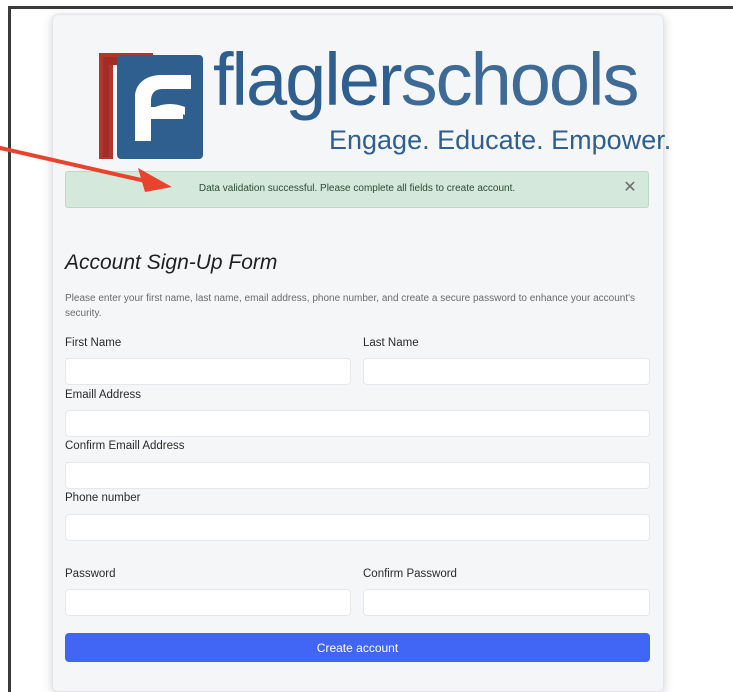 The height and width of the screenshot is (692, 733). Describe the element at coordinates (125, 446) in the screenshot. I see `confirm-email-label: Confirm Emaill Address` at that location.